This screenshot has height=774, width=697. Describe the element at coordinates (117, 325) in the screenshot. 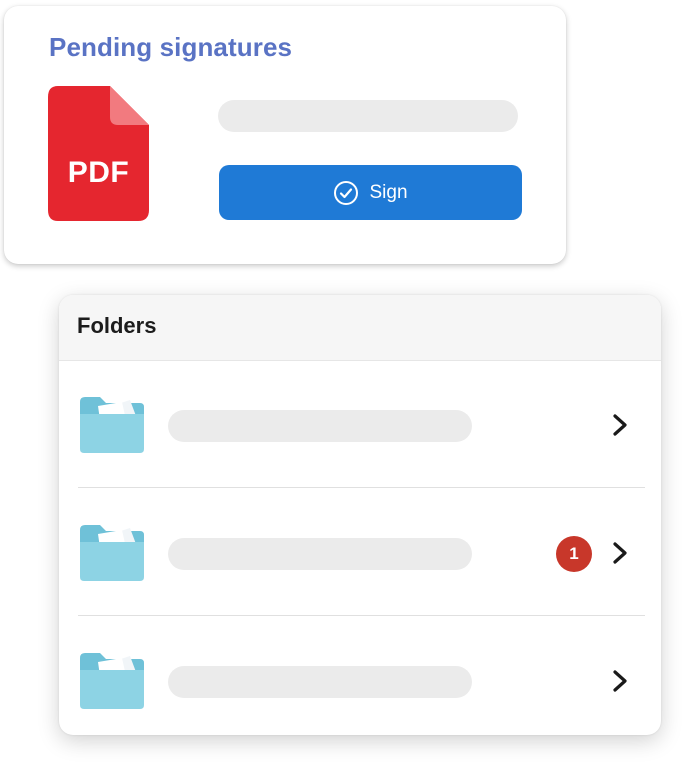

I see `folders-title: Folders` at that location.